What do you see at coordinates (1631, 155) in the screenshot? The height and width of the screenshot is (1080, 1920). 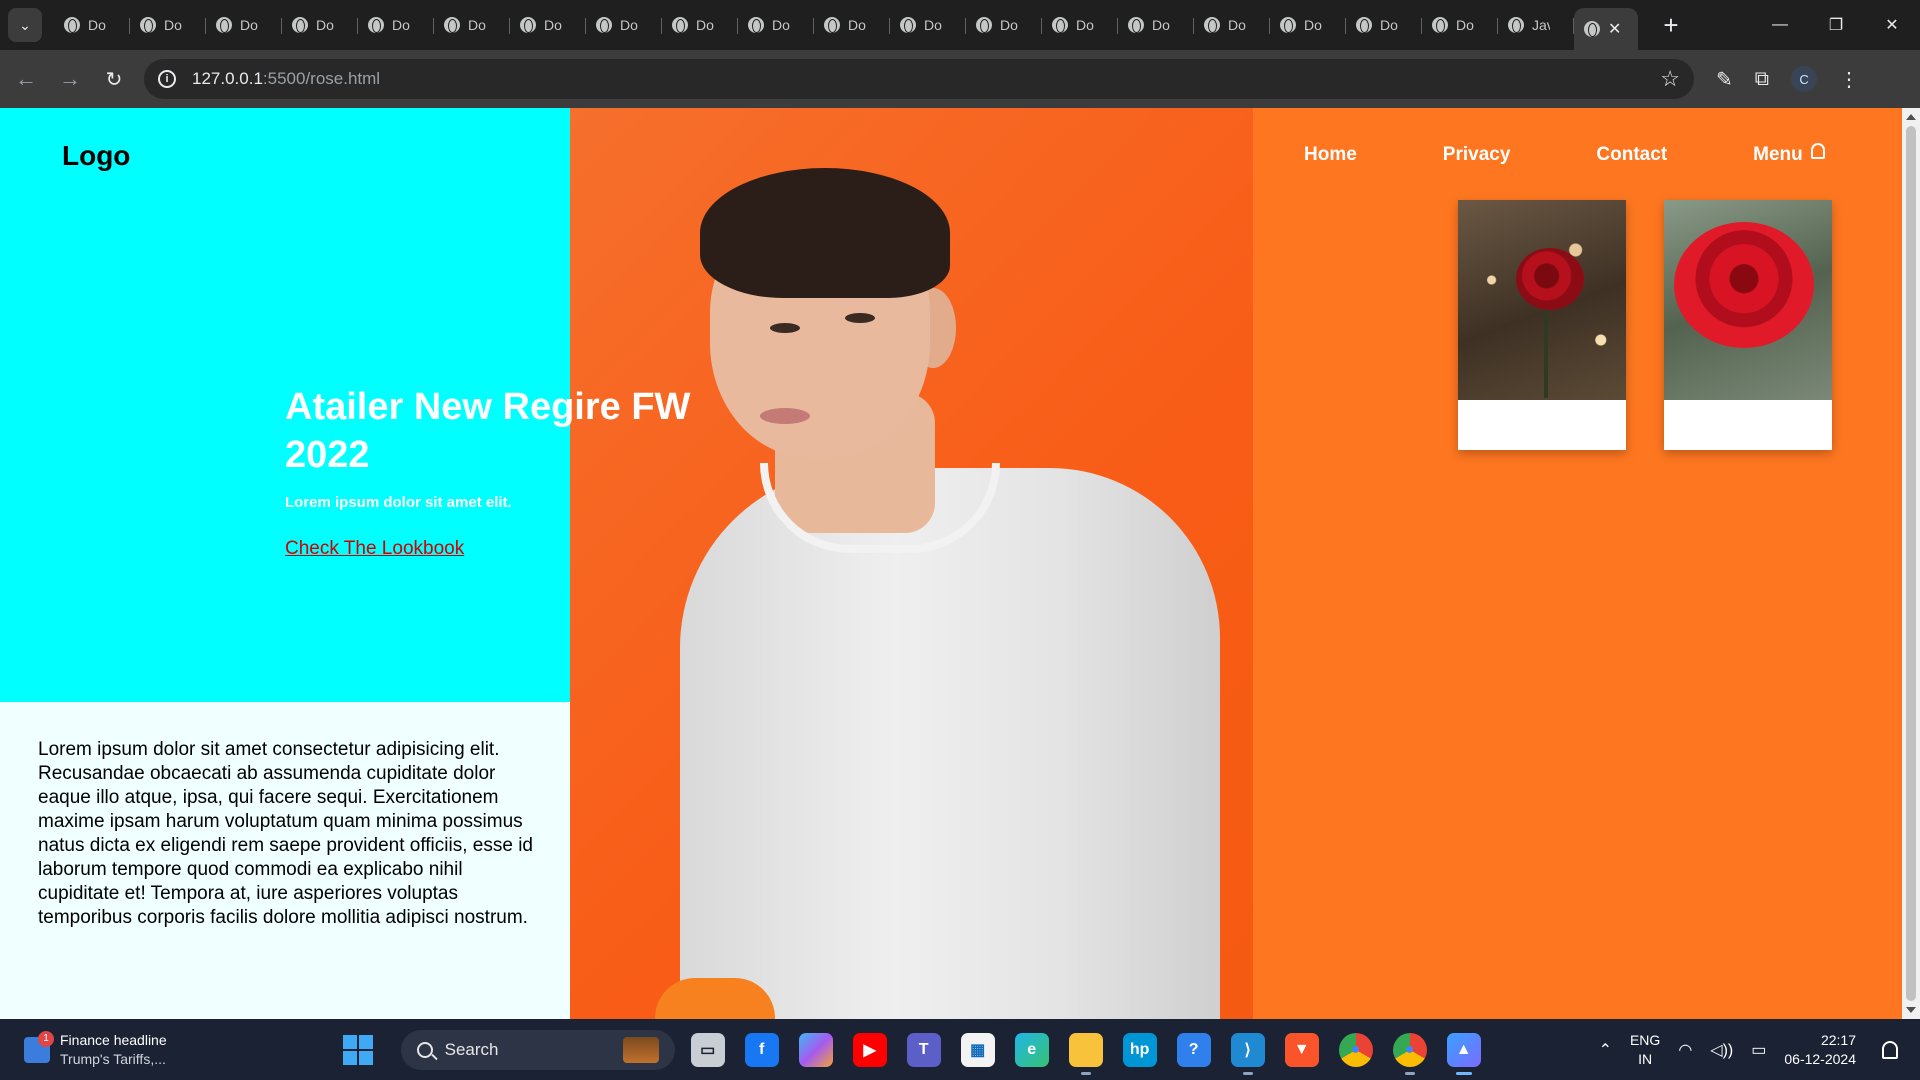 I see `nav-contact: Contact` at bounding box center [1631, 155].